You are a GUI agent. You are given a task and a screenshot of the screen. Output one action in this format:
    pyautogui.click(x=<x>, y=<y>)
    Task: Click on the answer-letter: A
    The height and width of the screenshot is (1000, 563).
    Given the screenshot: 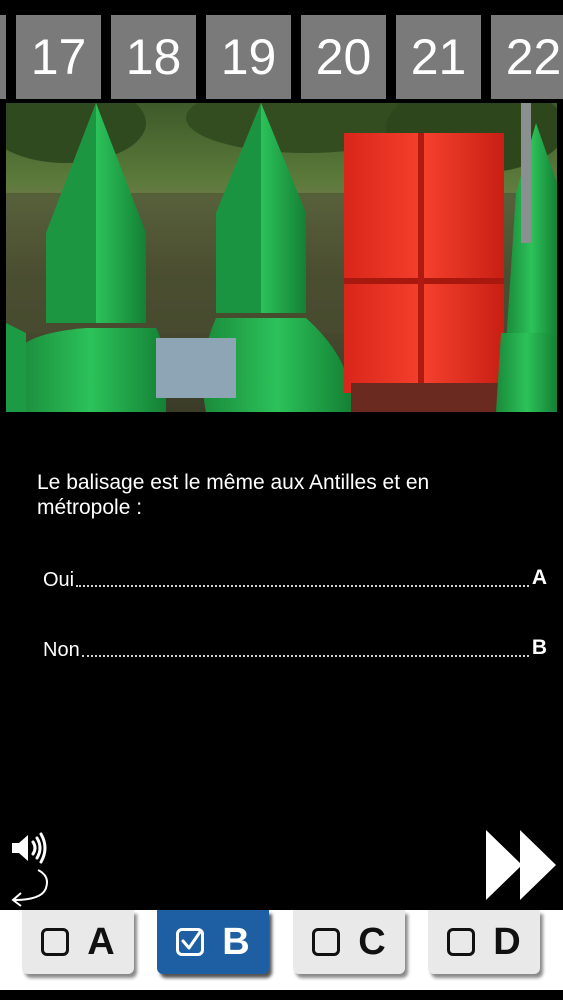 What is the action you would take?
    pyautogui.click(x=539, y=577)
    